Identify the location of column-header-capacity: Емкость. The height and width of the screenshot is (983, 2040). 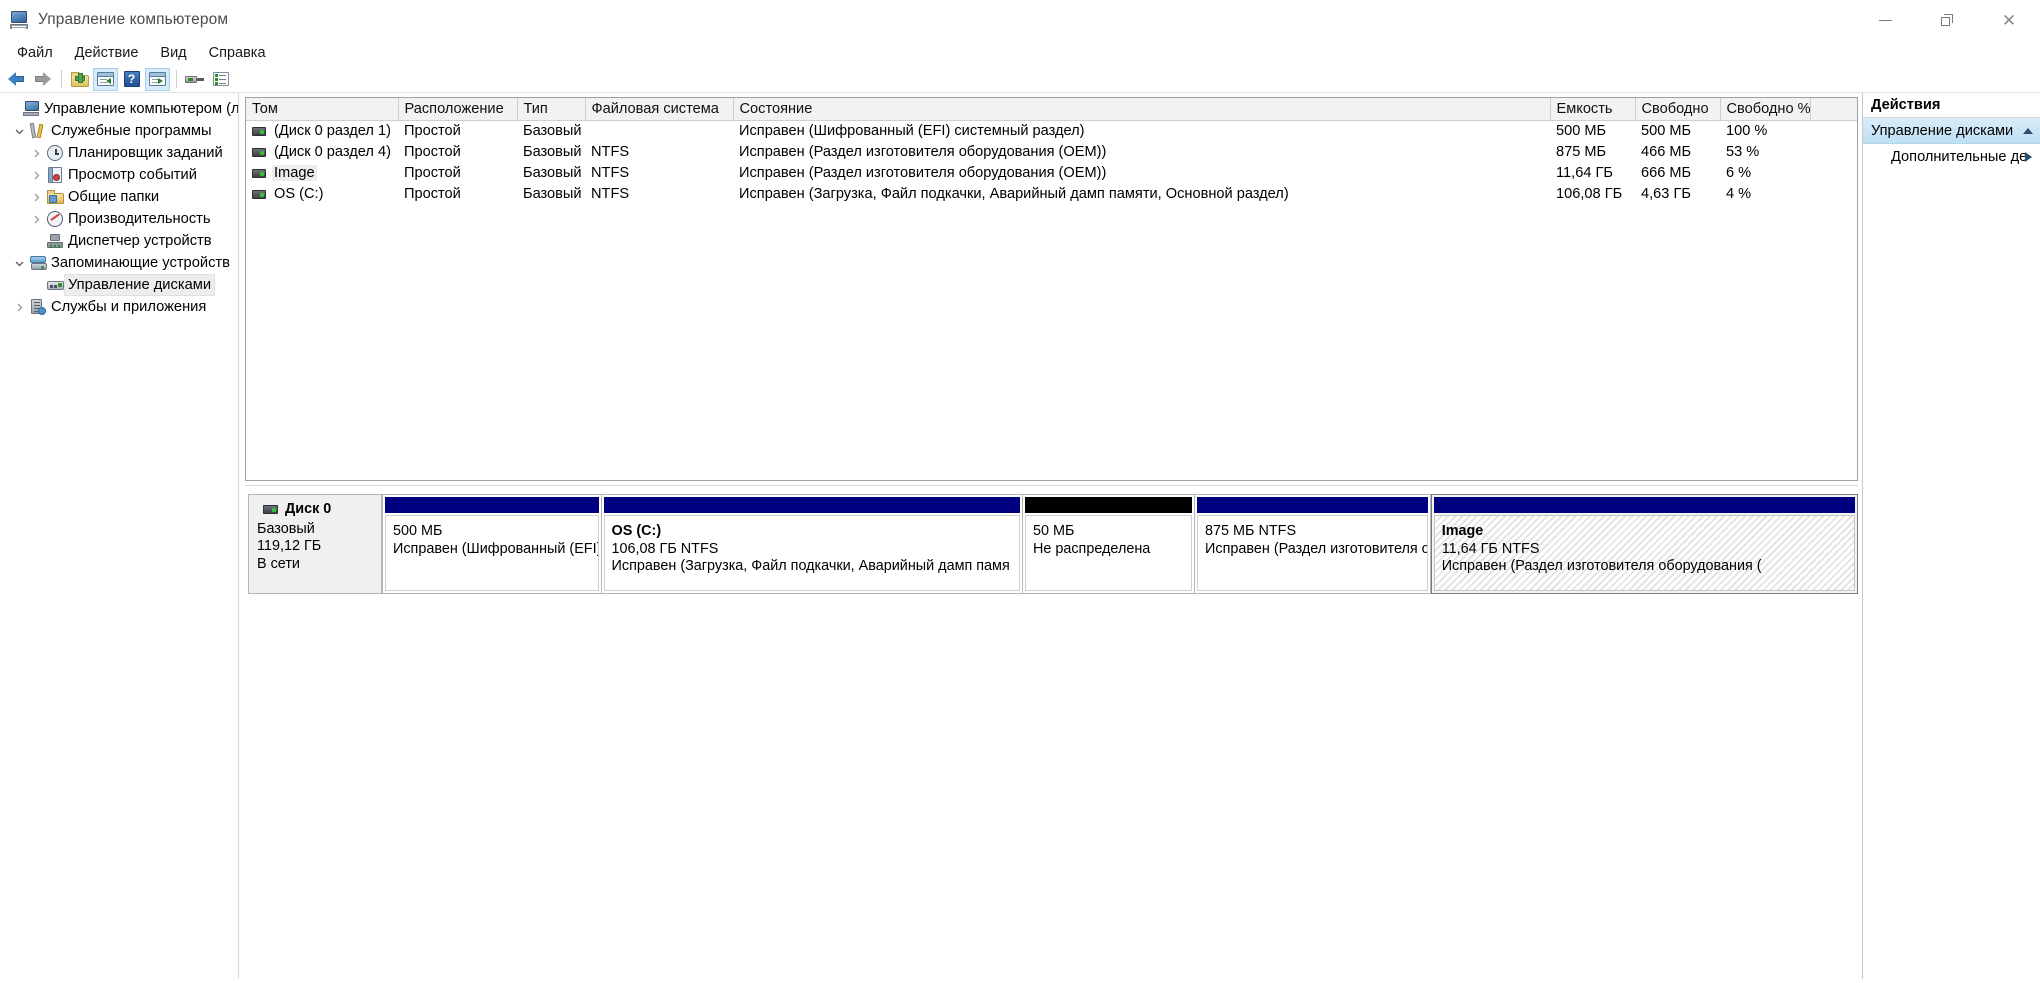
(1593, 109).